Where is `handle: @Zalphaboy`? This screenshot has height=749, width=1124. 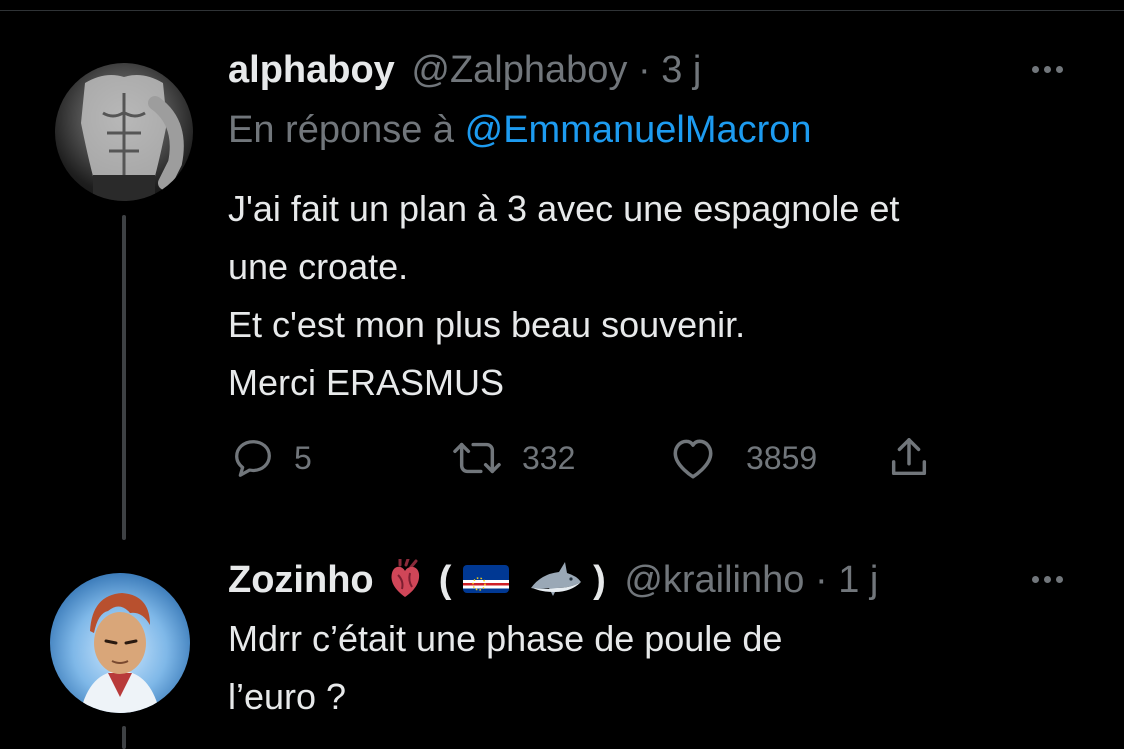 handle: @Zalphaboy is located at coordinates (519, 70).